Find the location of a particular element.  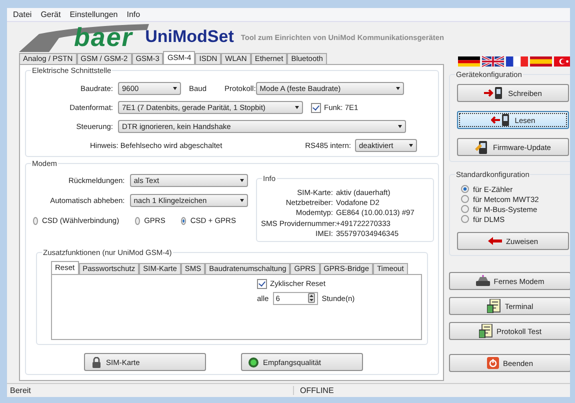

uk-flag-icon is located at coordinates (493, 61).